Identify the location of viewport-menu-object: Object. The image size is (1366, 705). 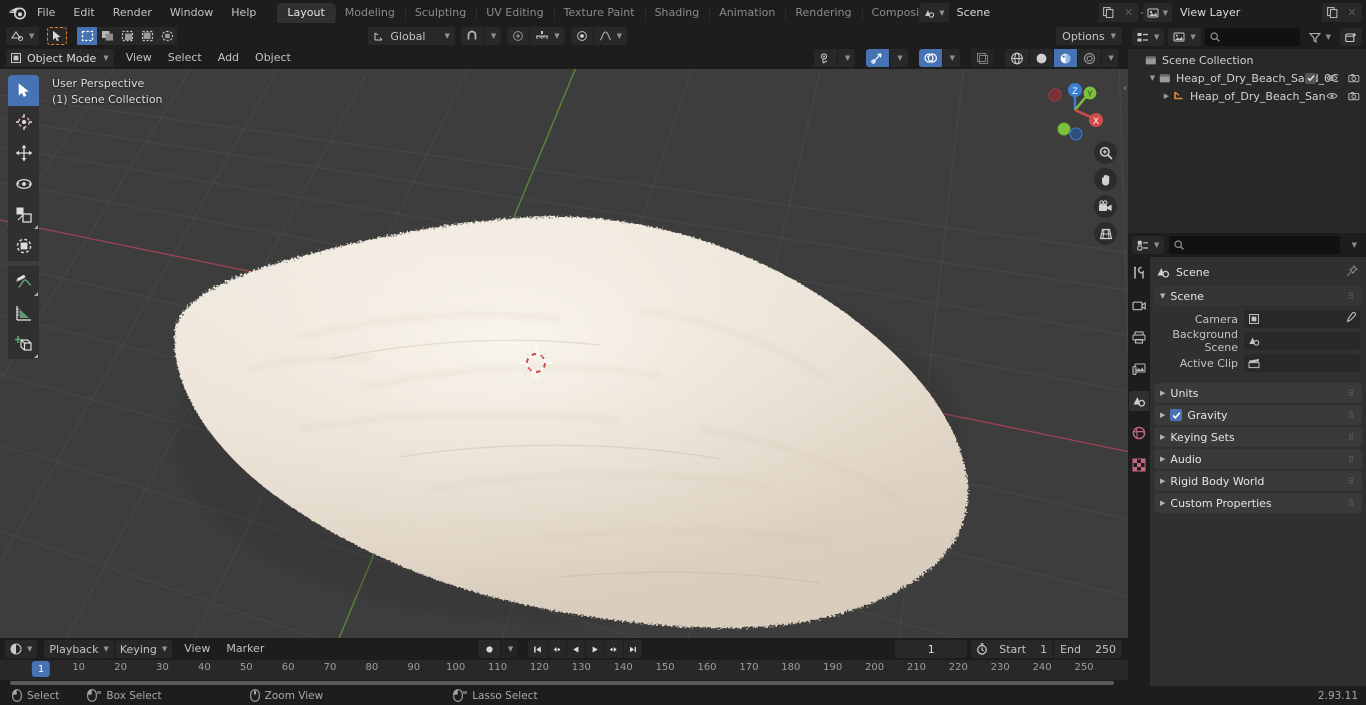
(273, 58).